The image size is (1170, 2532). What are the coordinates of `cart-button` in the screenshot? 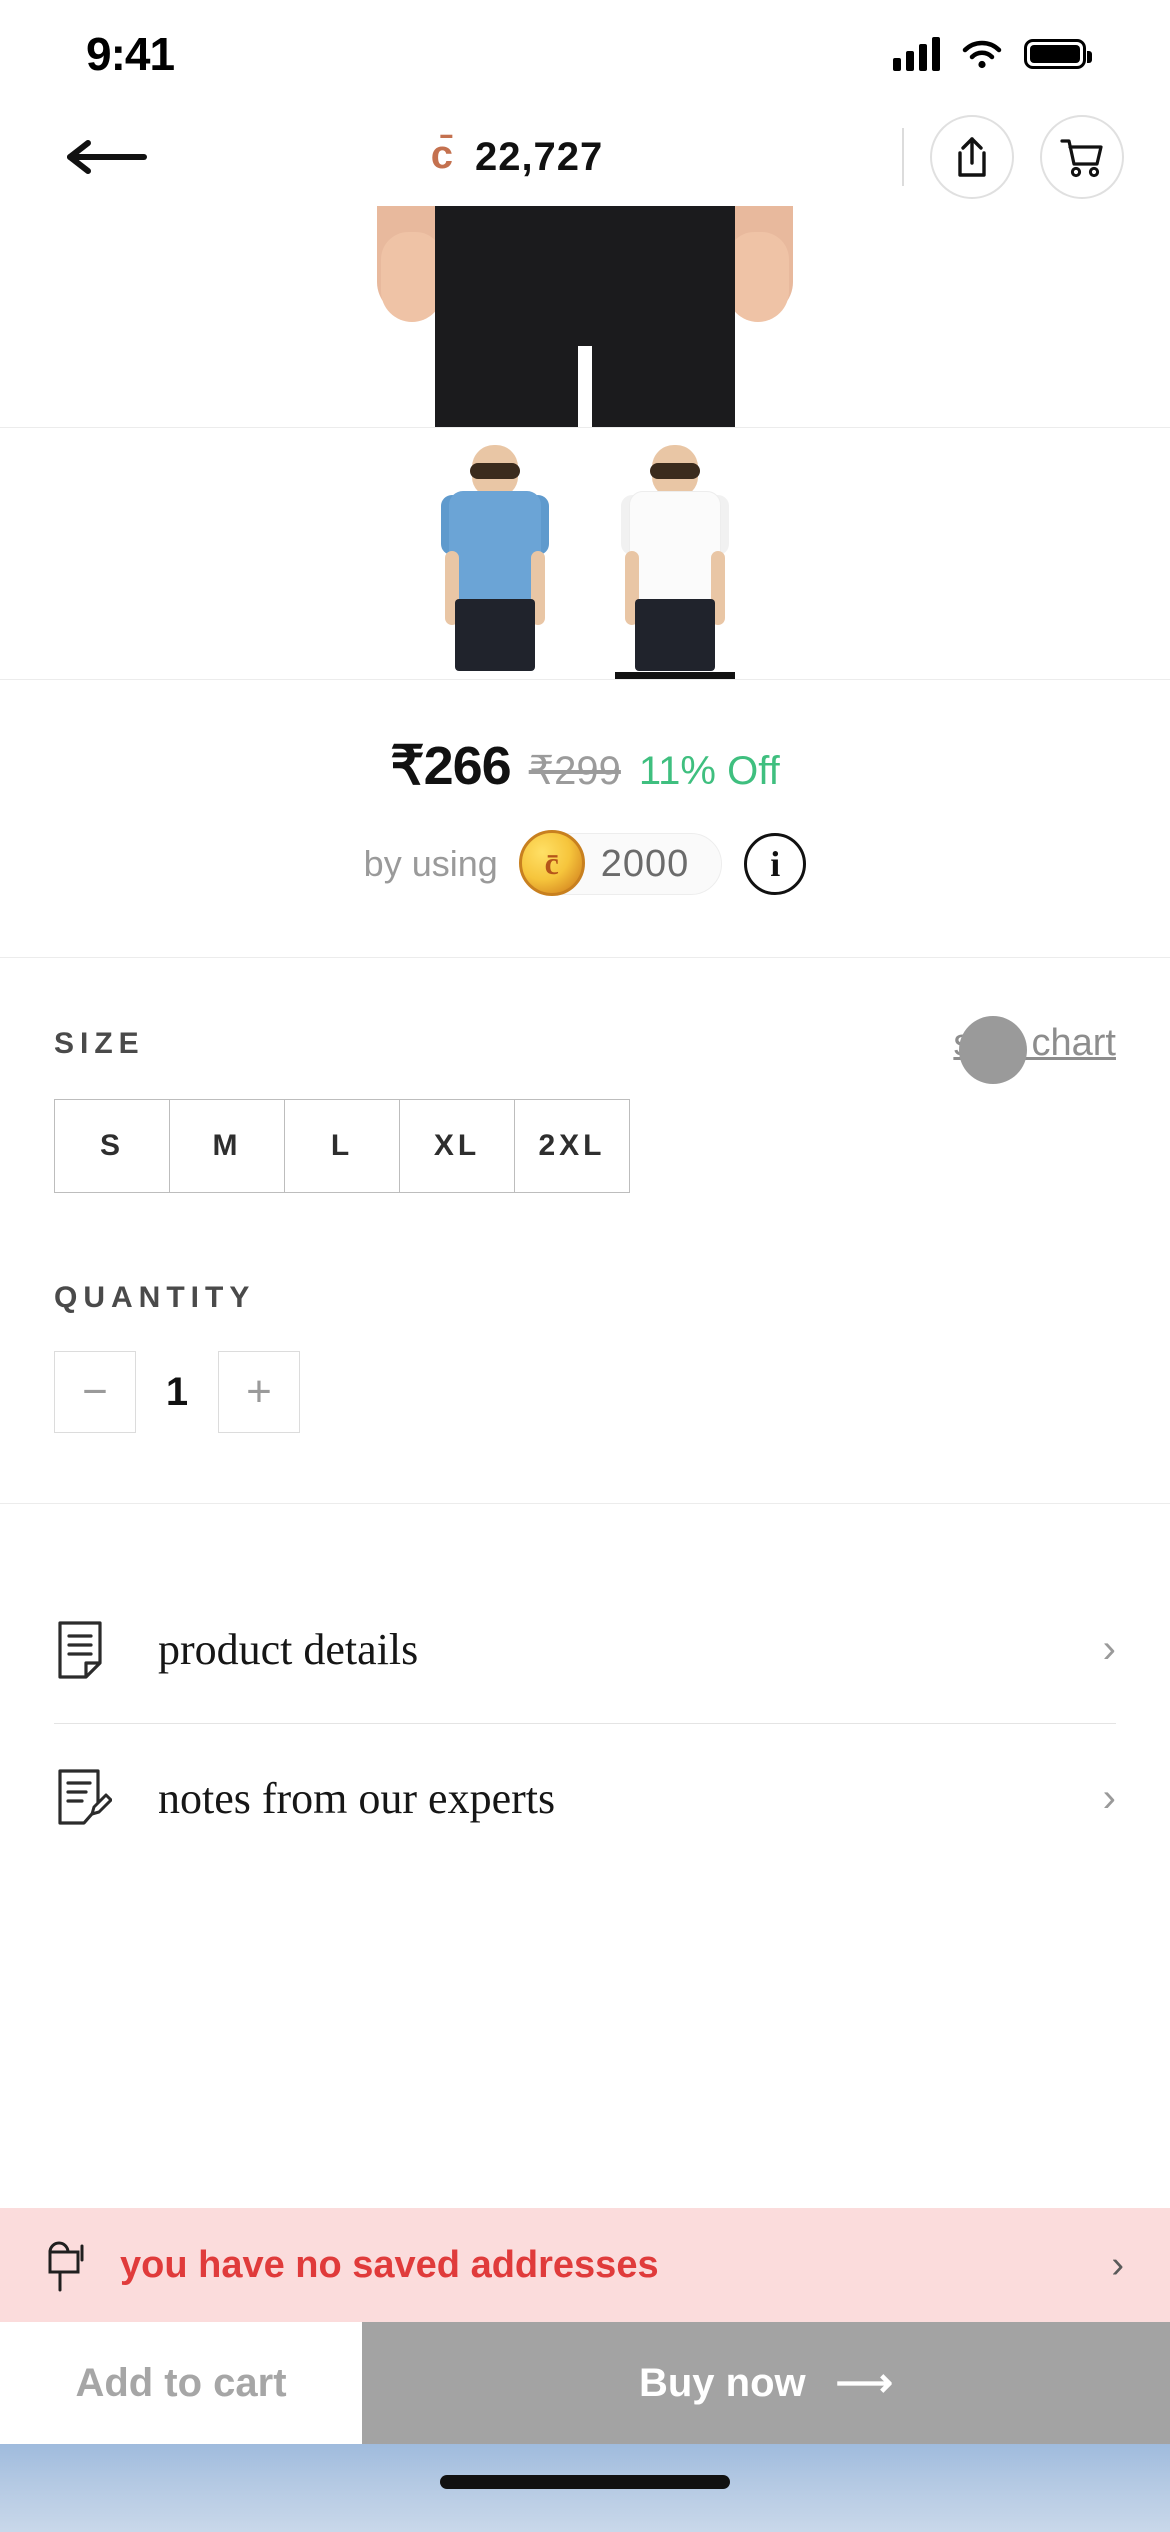 It's located at (1082, 157).